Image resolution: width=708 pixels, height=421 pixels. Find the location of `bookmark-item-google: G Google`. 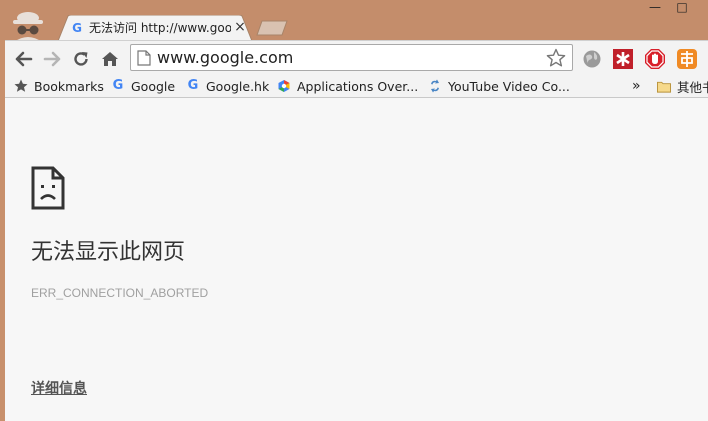

bookmark-item-google: G Google is located at coordinates (146, 86).